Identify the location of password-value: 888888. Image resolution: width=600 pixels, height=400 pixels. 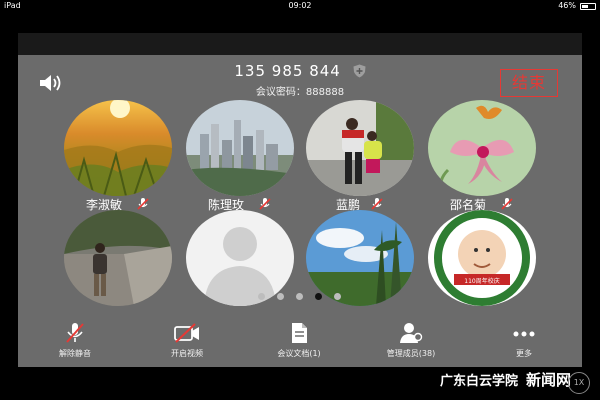
(325, 92).